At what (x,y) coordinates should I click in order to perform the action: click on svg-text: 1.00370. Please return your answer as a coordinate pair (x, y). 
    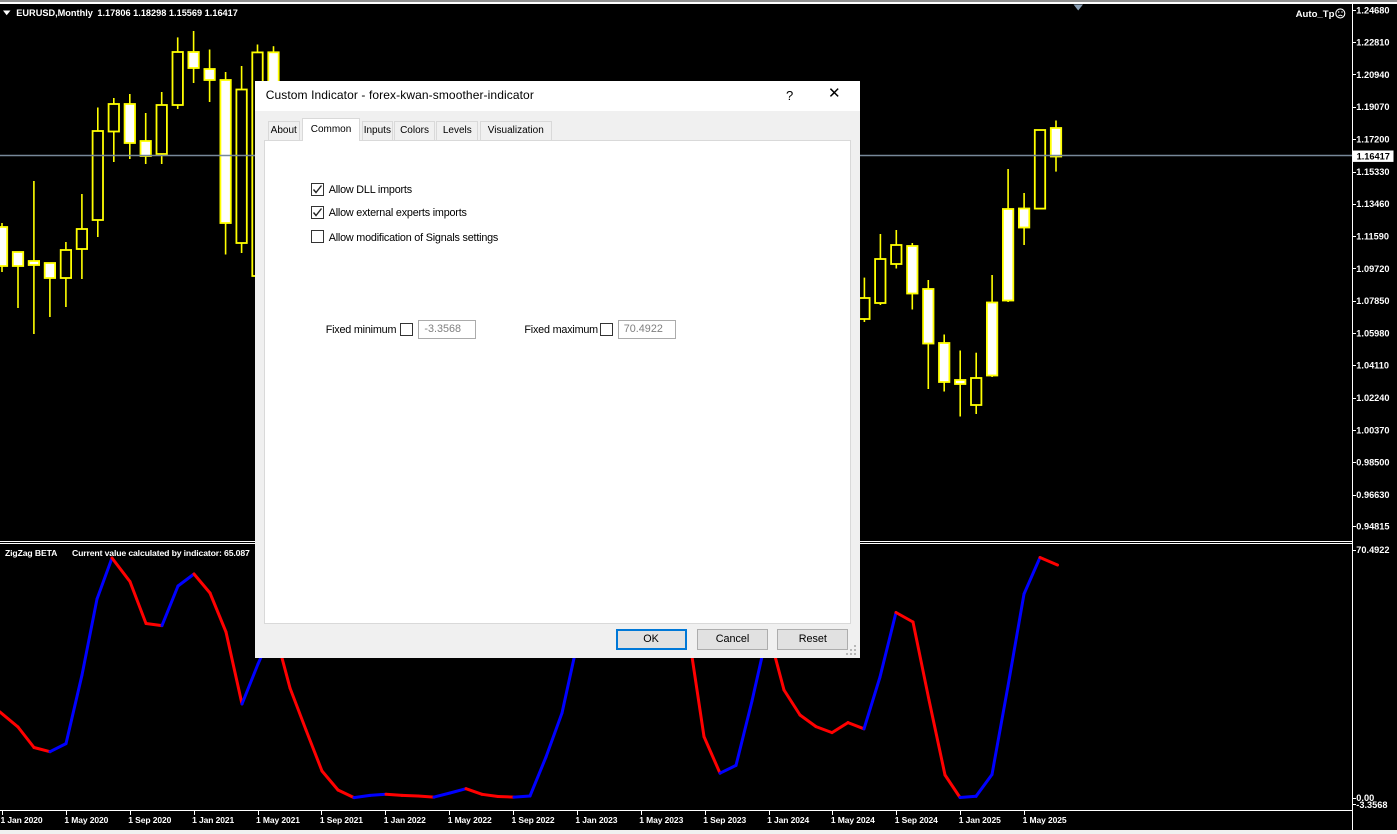
    Looking at the image, I should click on (1372, 430).